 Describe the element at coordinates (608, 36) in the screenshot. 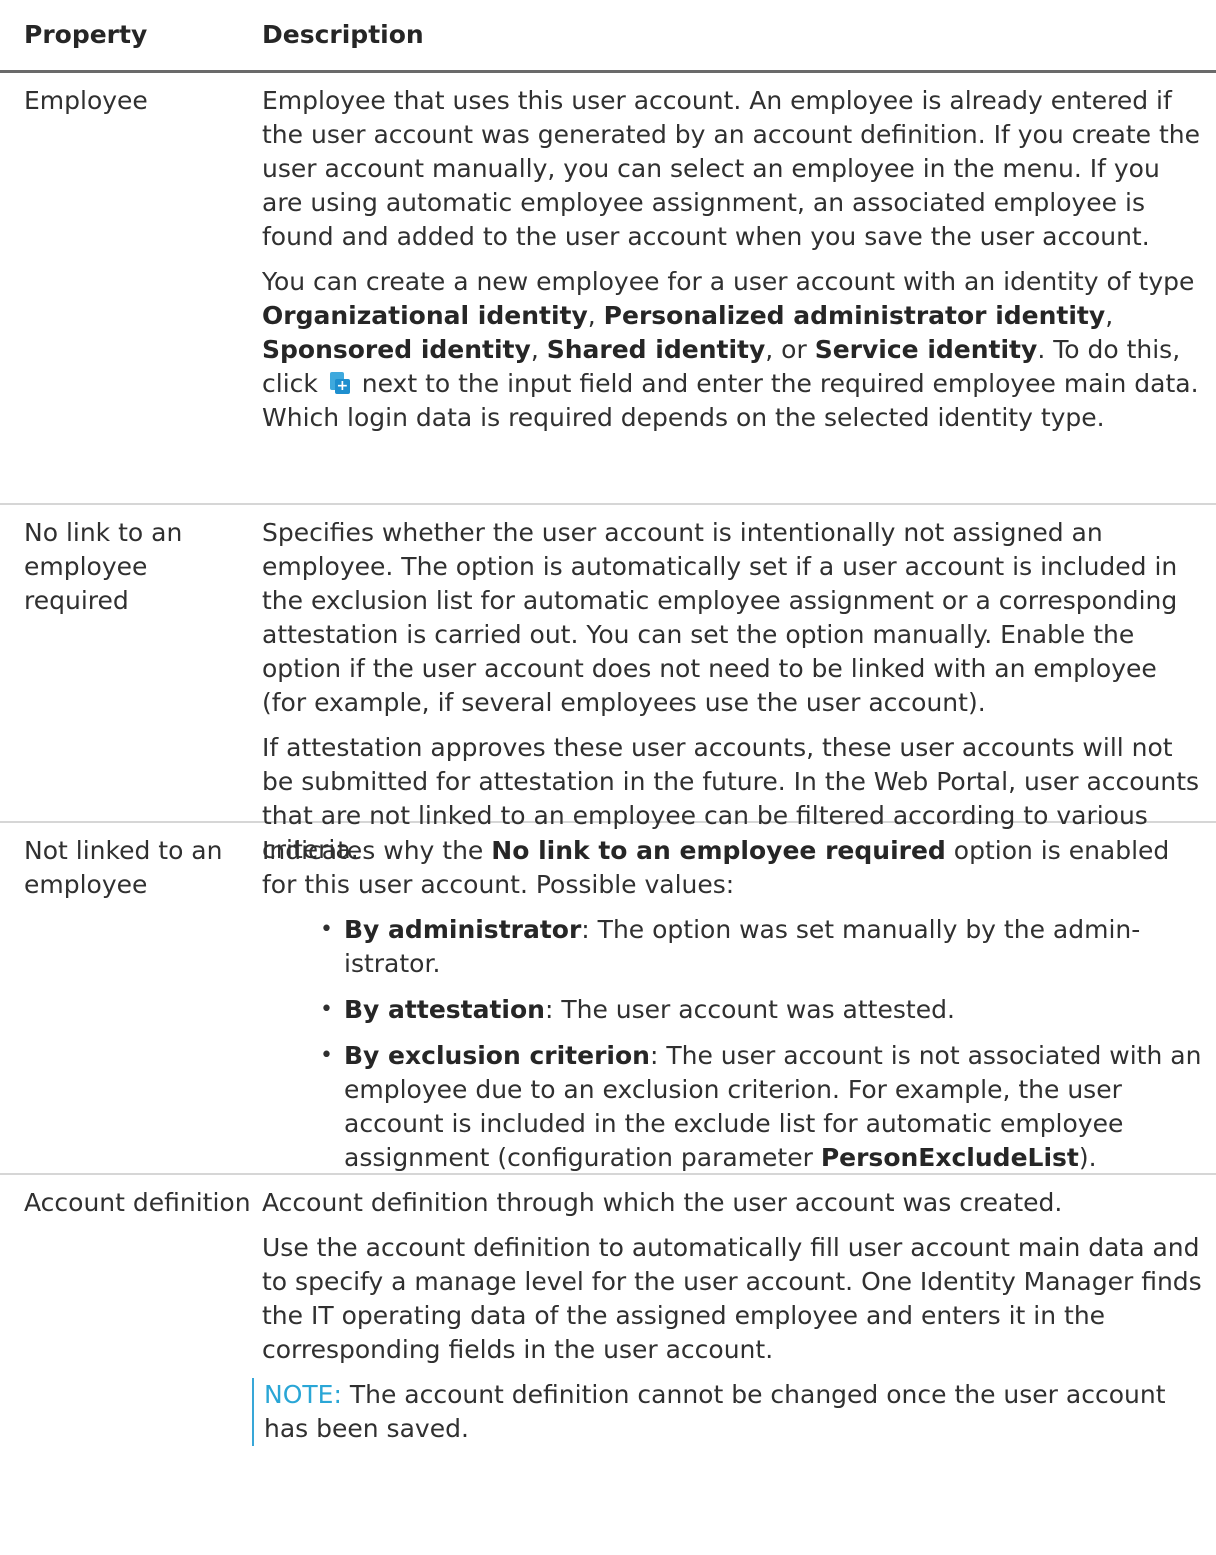

I see `table-header-row: Property Description` at that location.